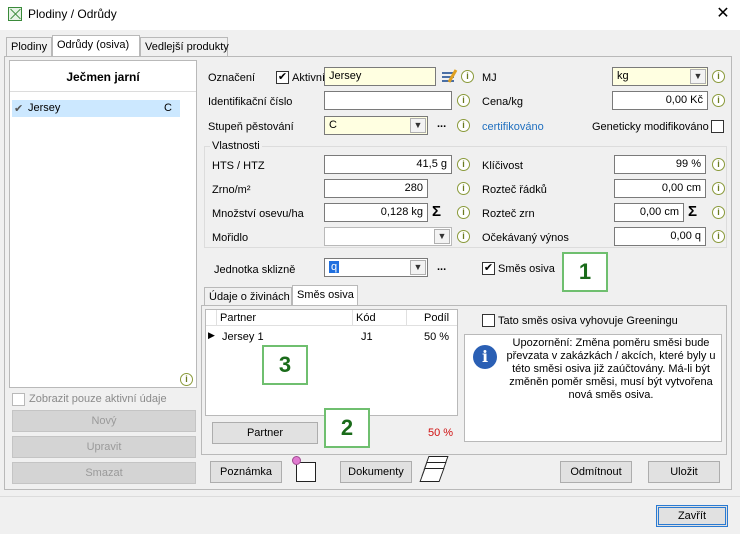 Image resolution: width=740 pixels, height=534 pixels. Describe the element at coordinates (331, 336) in the screenshot. I see `table-row: ▶ Jersey 1 J1 50 %` at that location.